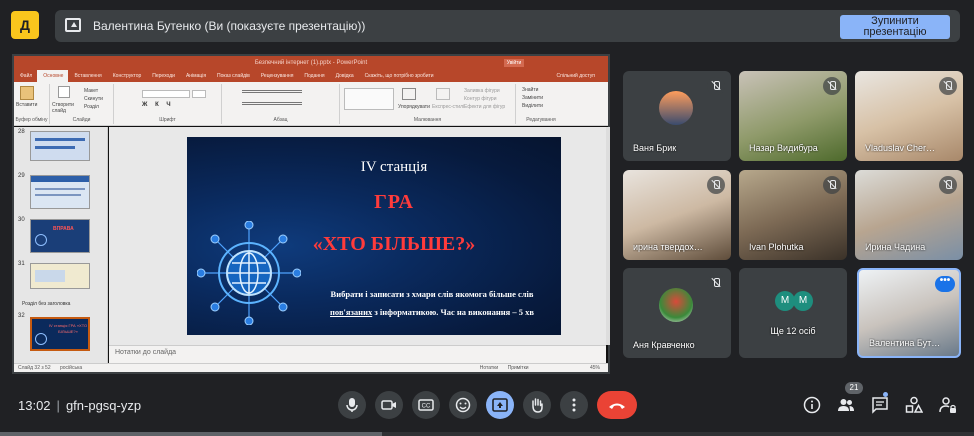 Image resolution: width=974 pixels, height=436 pixels. Describe the element at coordinates (199, 94) in the screenshot. I see `font-size-box` at that location.